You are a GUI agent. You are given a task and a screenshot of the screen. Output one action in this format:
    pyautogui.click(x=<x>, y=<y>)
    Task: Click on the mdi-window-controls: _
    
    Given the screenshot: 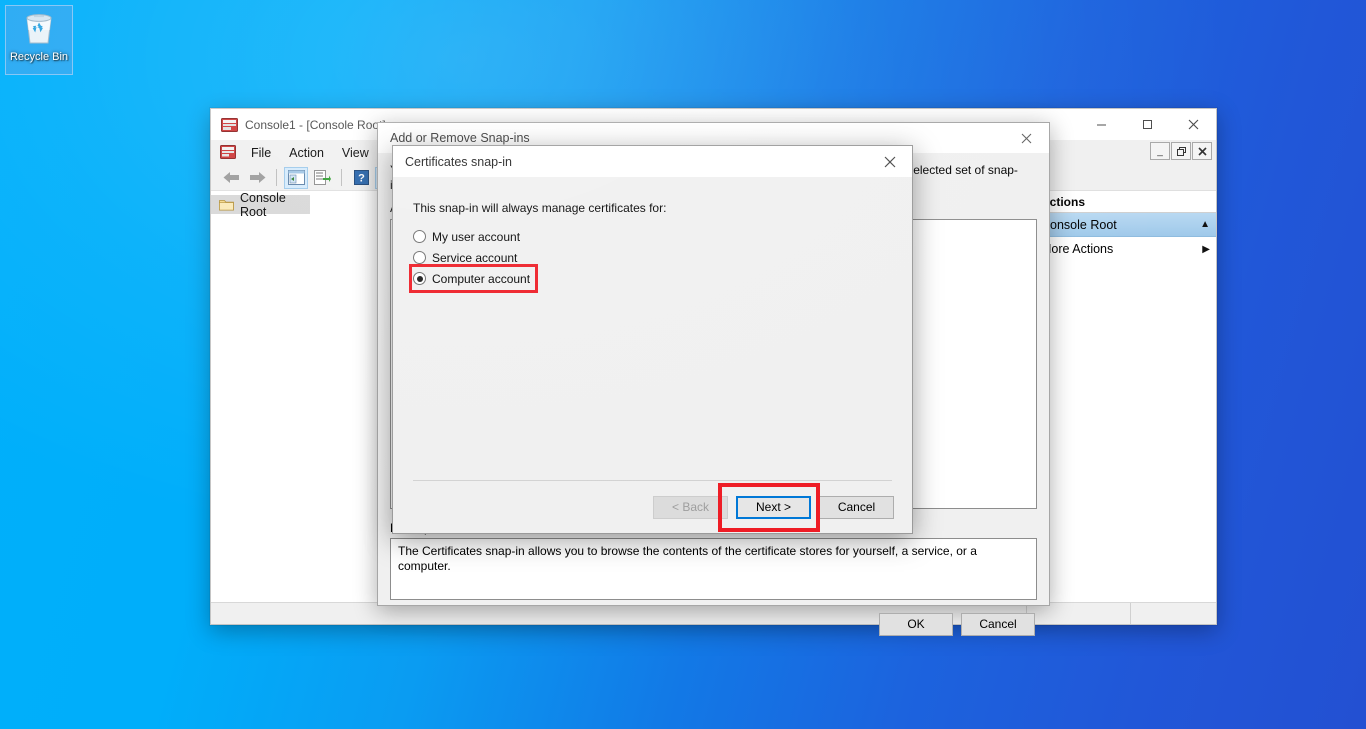 What is the action you would take?
    pyautogui.click(x=1181, y=151)
    